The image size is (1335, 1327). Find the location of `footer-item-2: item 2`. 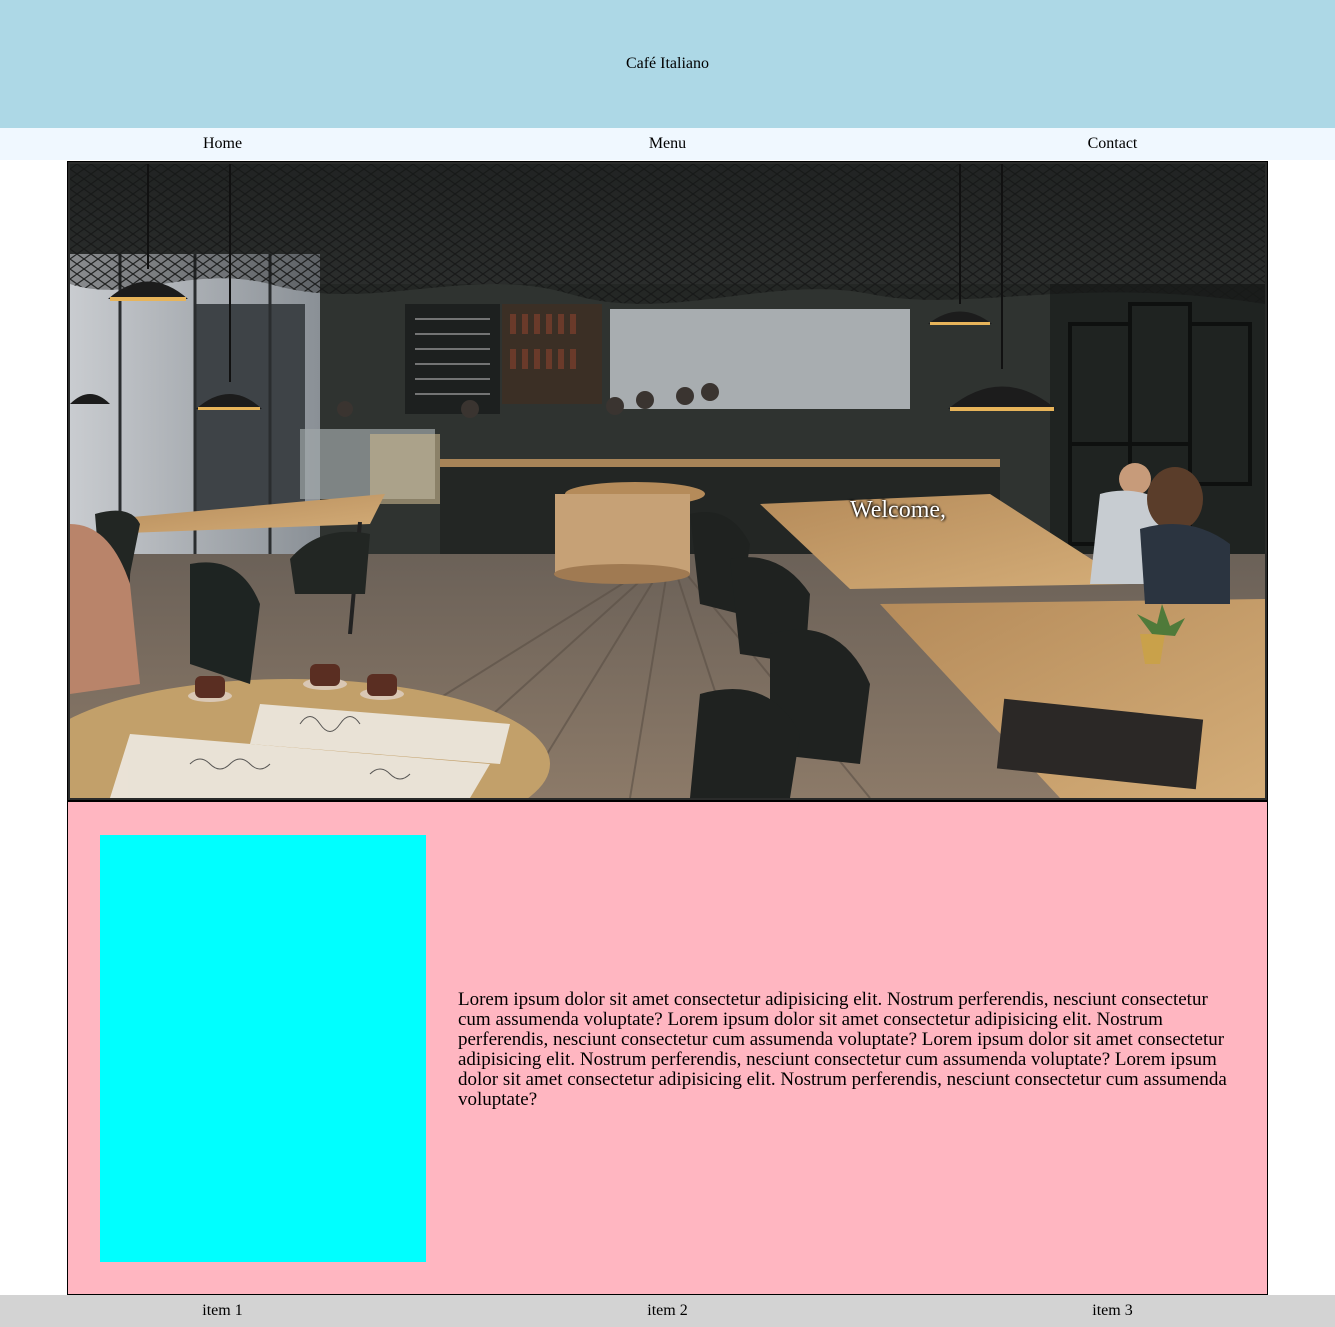

footer-item-2: item 2 is located at coordinates (667, 1310).